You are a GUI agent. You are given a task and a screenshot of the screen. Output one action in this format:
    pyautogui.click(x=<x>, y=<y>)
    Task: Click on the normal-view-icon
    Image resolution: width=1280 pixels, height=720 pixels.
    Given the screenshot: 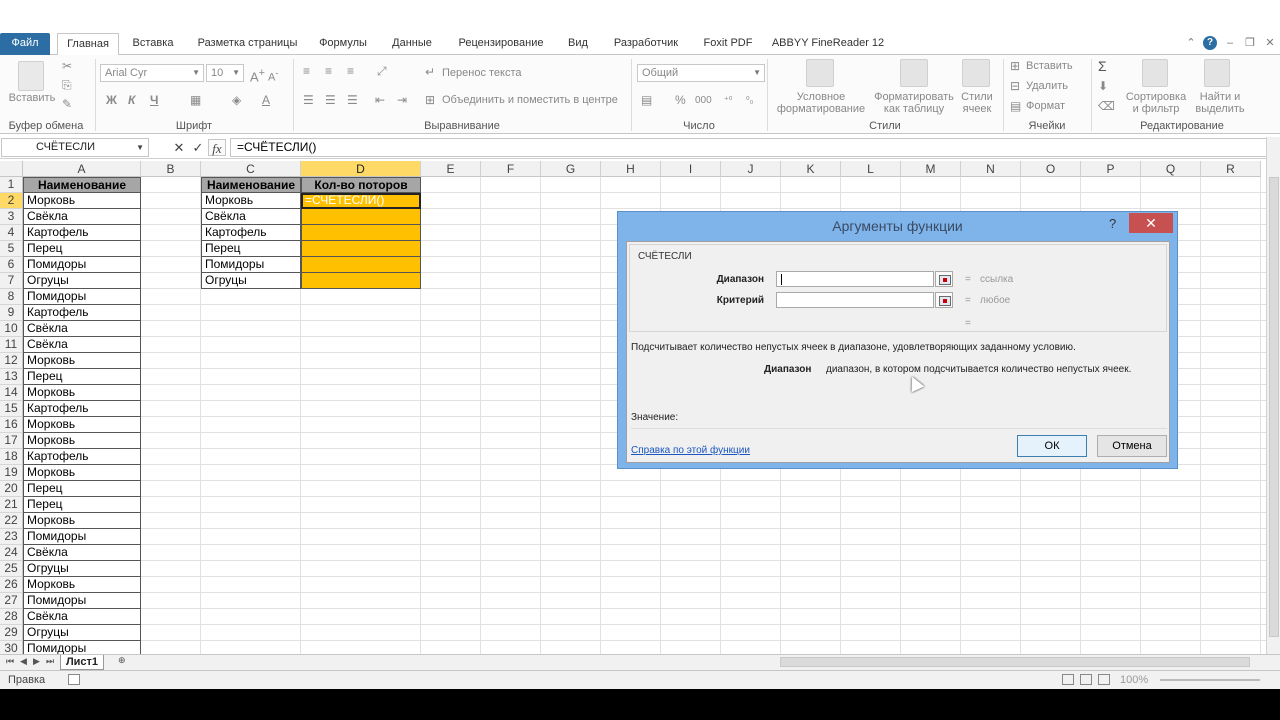 What is the action you would take?
    pyautogui.click(x=1068, y=679)
    